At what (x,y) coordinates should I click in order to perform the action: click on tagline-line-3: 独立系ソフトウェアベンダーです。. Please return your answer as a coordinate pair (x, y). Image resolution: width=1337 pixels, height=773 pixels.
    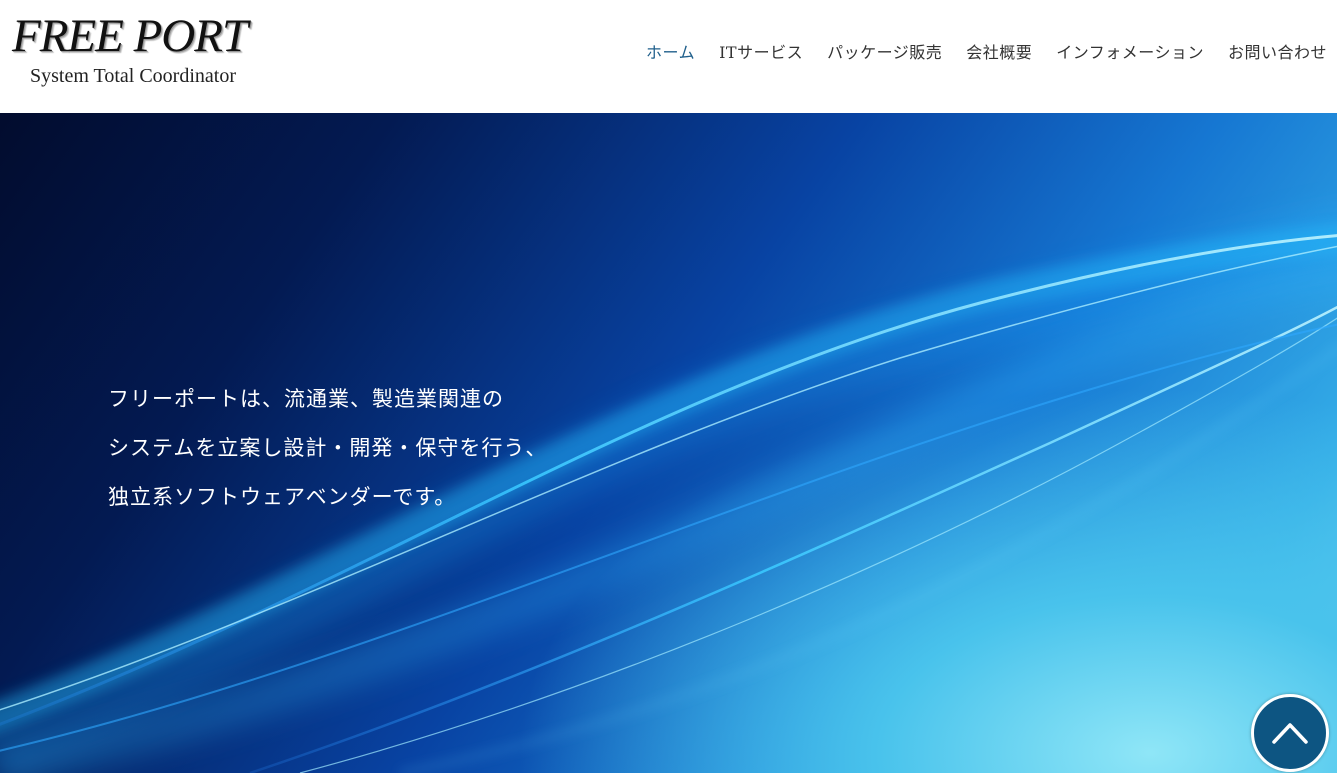
    Looking at the image, I should click on (282, 497).